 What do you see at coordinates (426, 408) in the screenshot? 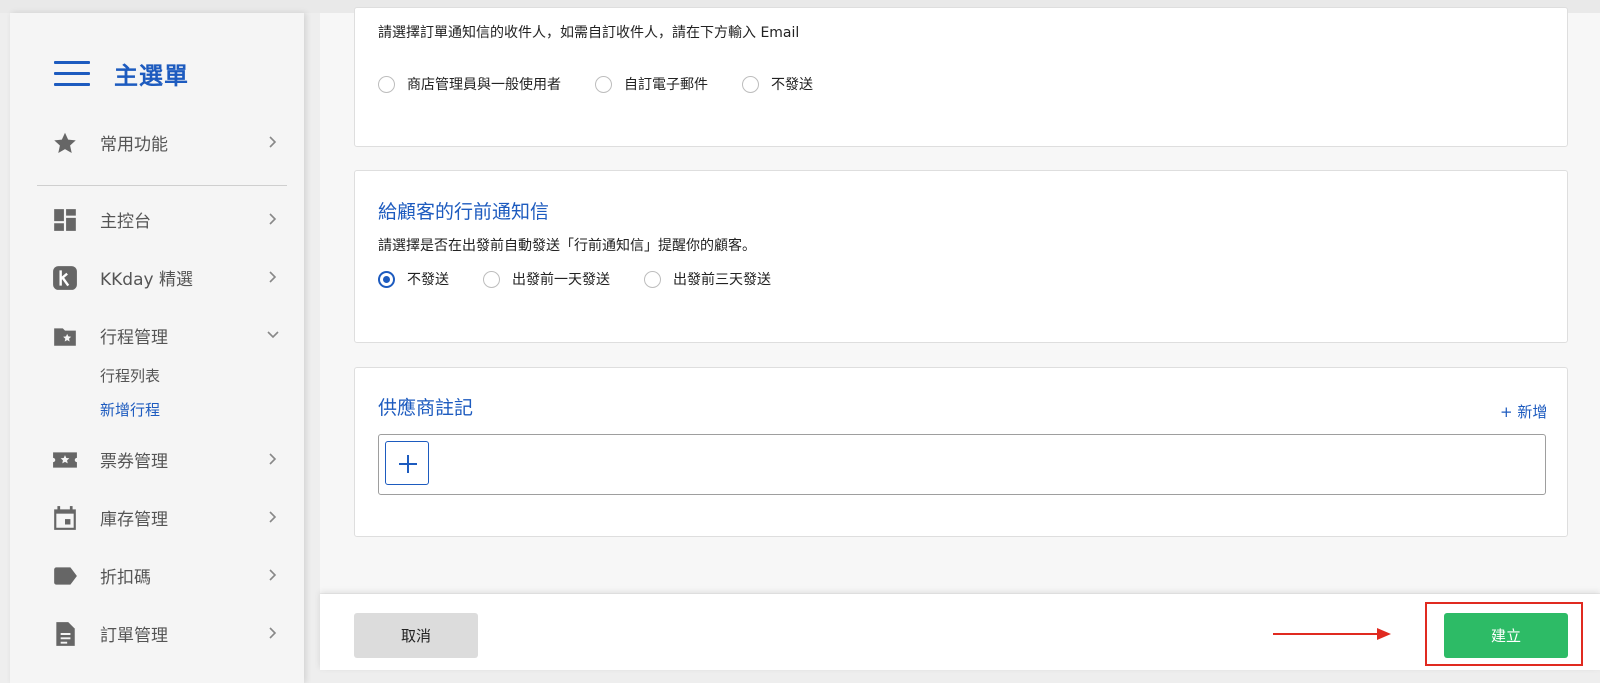
I see `supplier-notes-title: 供應商註記` at bounding box center [426, 408].